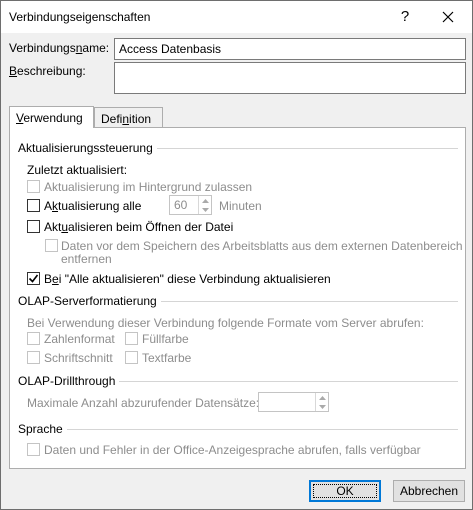  I want to click on tab-definition-label: Definition, so click(126, 119).